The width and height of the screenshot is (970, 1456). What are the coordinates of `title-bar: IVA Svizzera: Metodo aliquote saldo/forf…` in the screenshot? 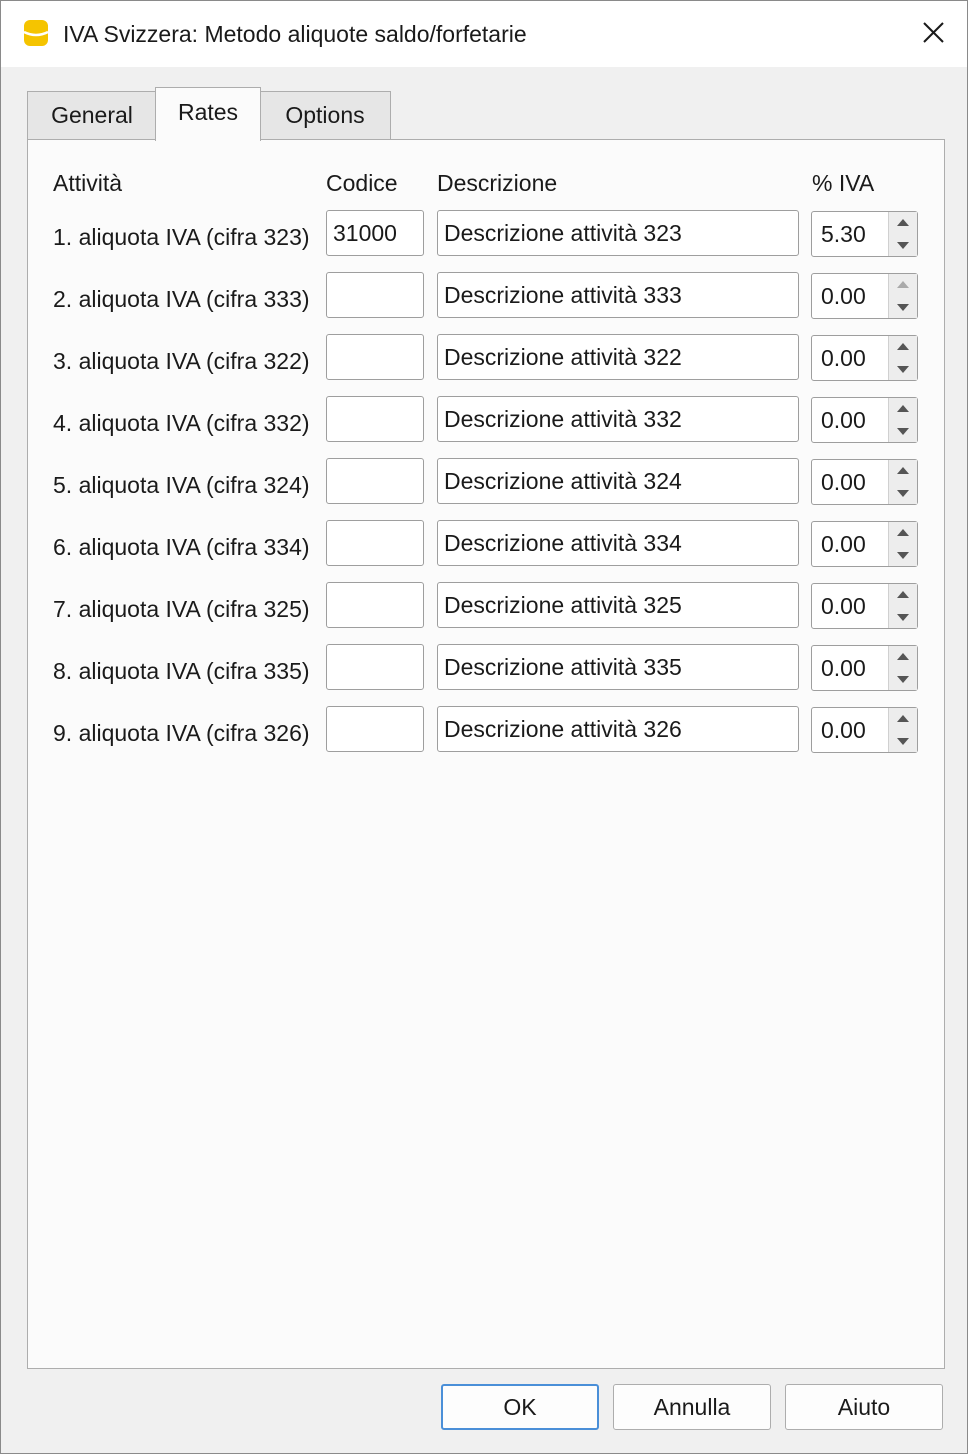 It's located at (484, 34).